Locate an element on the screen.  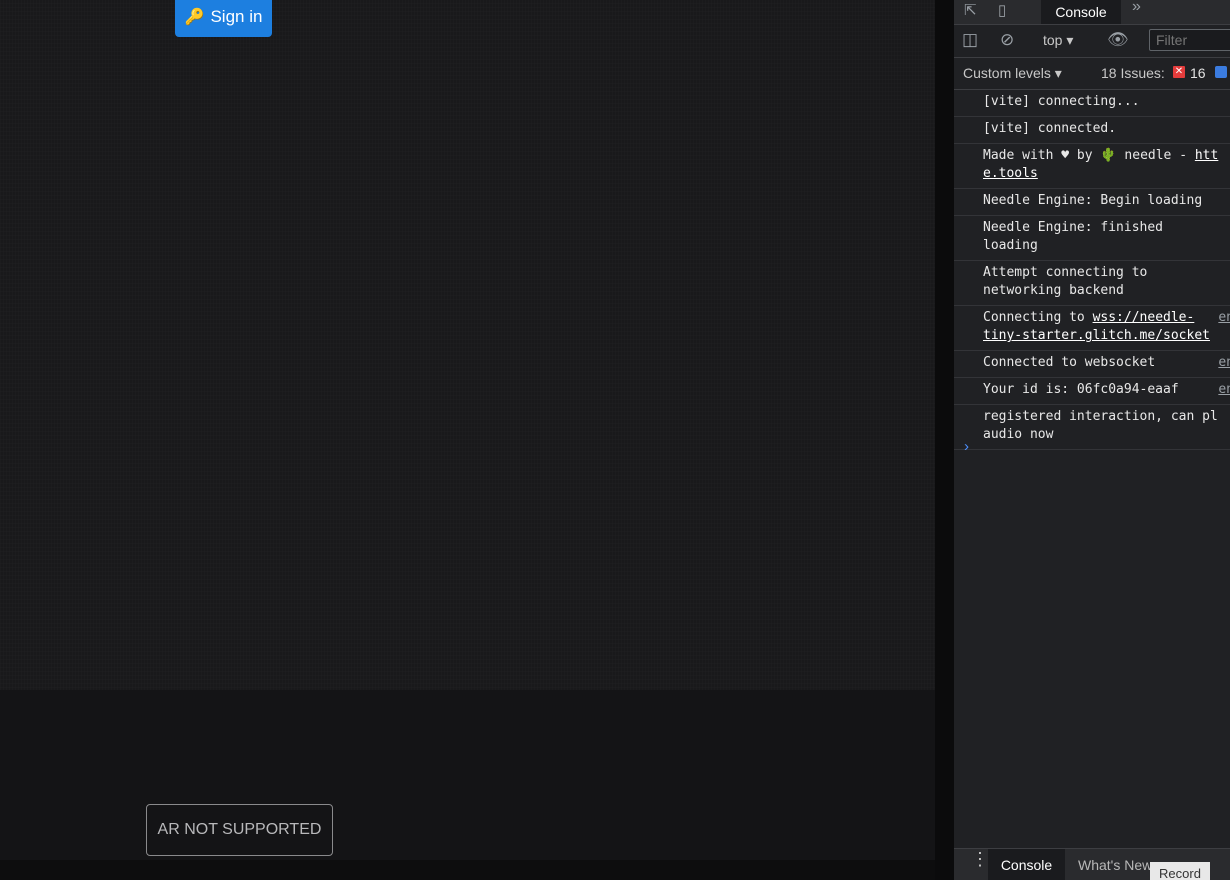
ar-button: AR NOT SUPPORTED is located at coordinates (239, 830).